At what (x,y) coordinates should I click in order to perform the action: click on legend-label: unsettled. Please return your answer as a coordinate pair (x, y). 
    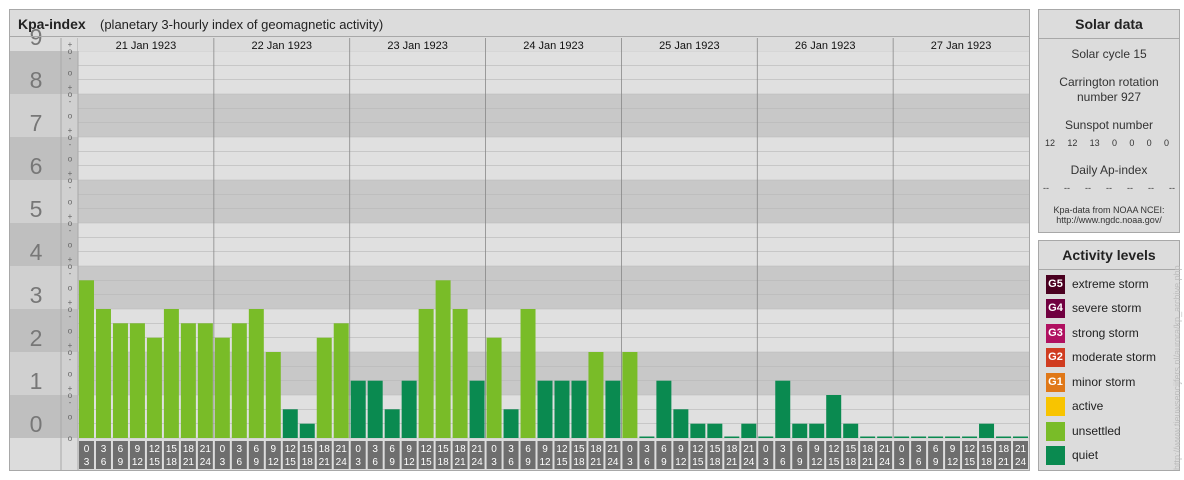
    Looking at the image, I should click on (1096, 431).